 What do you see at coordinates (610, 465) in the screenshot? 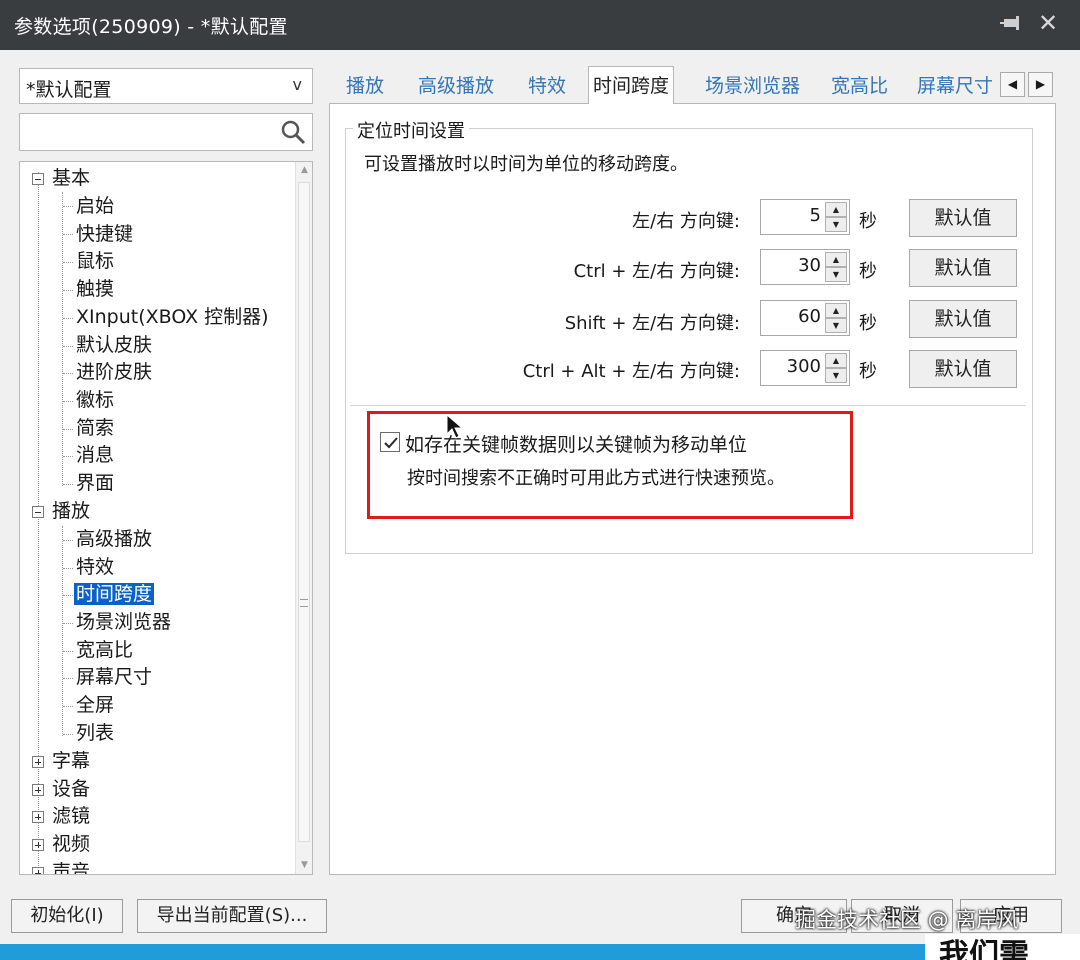
I see `annotation-highlight-box` at bounding box center [610, 465].